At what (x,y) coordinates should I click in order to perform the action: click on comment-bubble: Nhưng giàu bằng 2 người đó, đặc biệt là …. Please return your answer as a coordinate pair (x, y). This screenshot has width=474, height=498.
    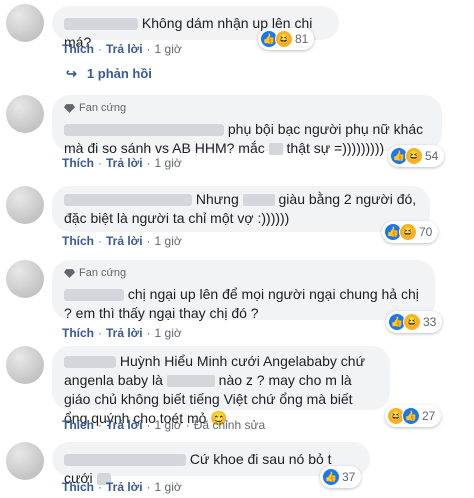
    Looking at the image, I should click on (241, 209).